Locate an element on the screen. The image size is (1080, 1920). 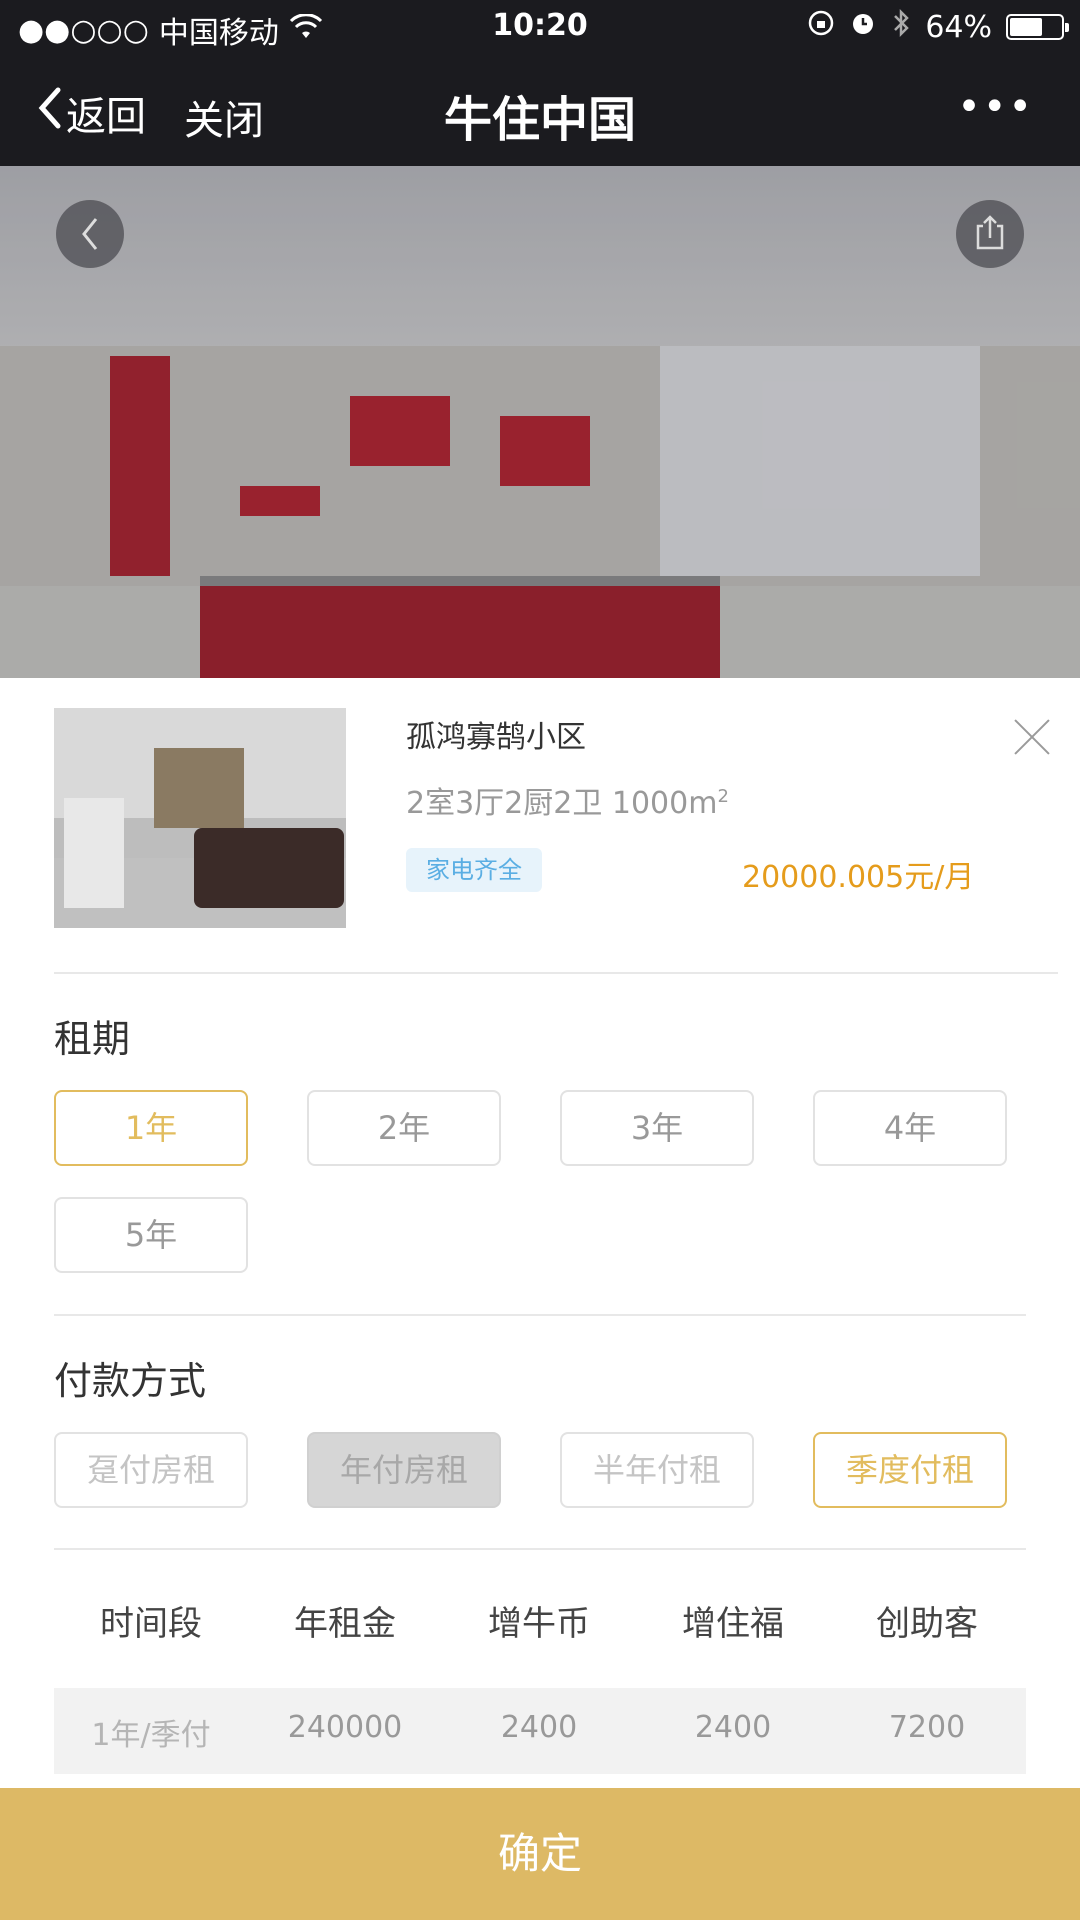
listing-thumbnail is located at coordinates (200, 818).